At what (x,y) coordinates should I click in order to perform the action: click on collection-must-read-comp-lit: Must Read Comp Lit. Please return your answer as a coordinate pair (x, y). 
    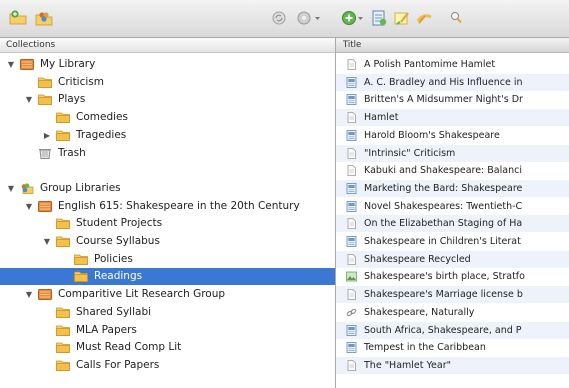
    Looking at the image, I should click on (167, 347).